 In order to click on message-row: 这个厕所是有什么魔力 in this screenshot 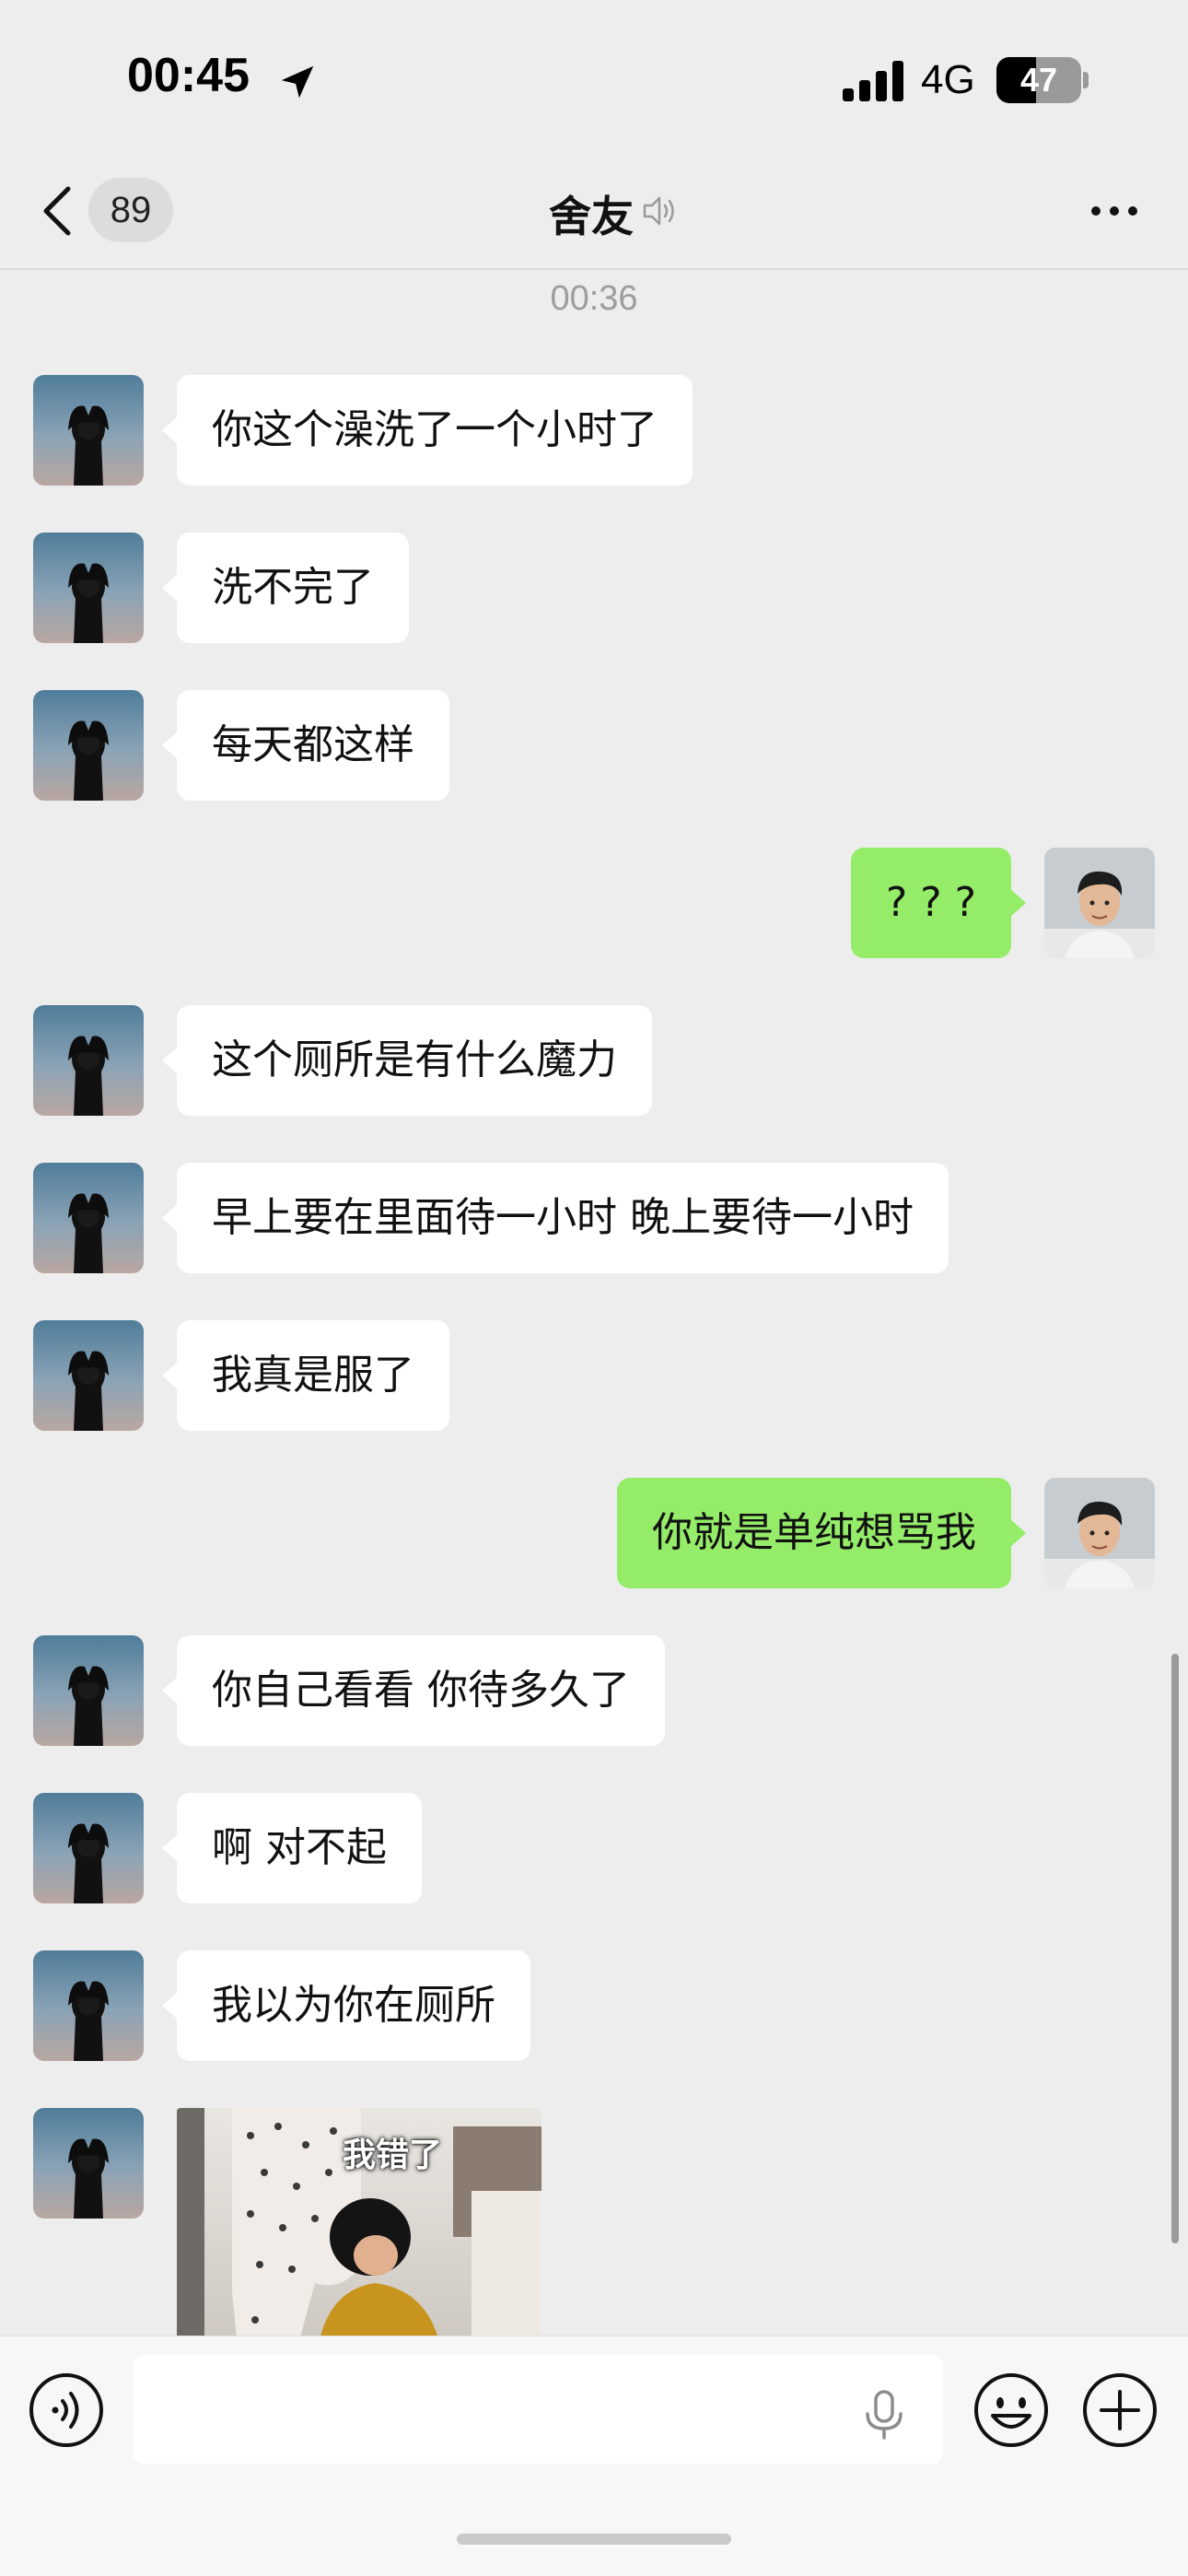, I will do `click(594, 1060)`.